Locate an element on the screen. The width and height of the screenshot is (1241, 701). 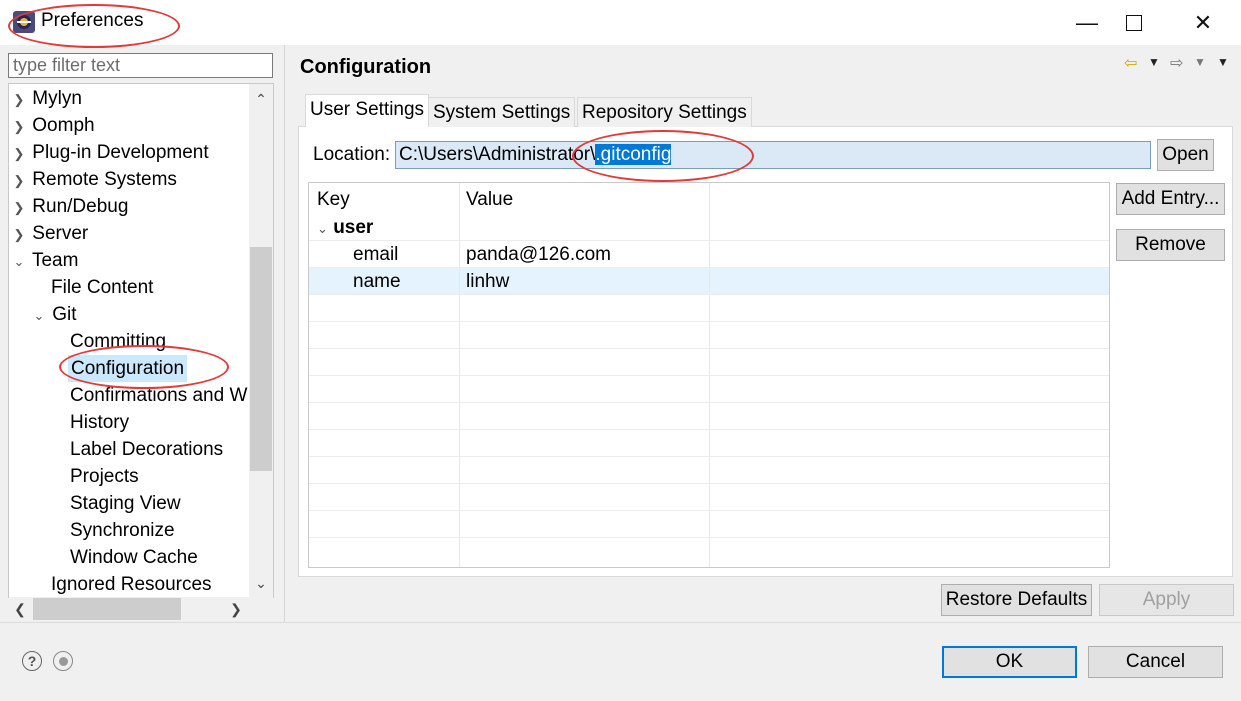
tree-item-window-cache: Window Cache is located at coordinates (134, 557).